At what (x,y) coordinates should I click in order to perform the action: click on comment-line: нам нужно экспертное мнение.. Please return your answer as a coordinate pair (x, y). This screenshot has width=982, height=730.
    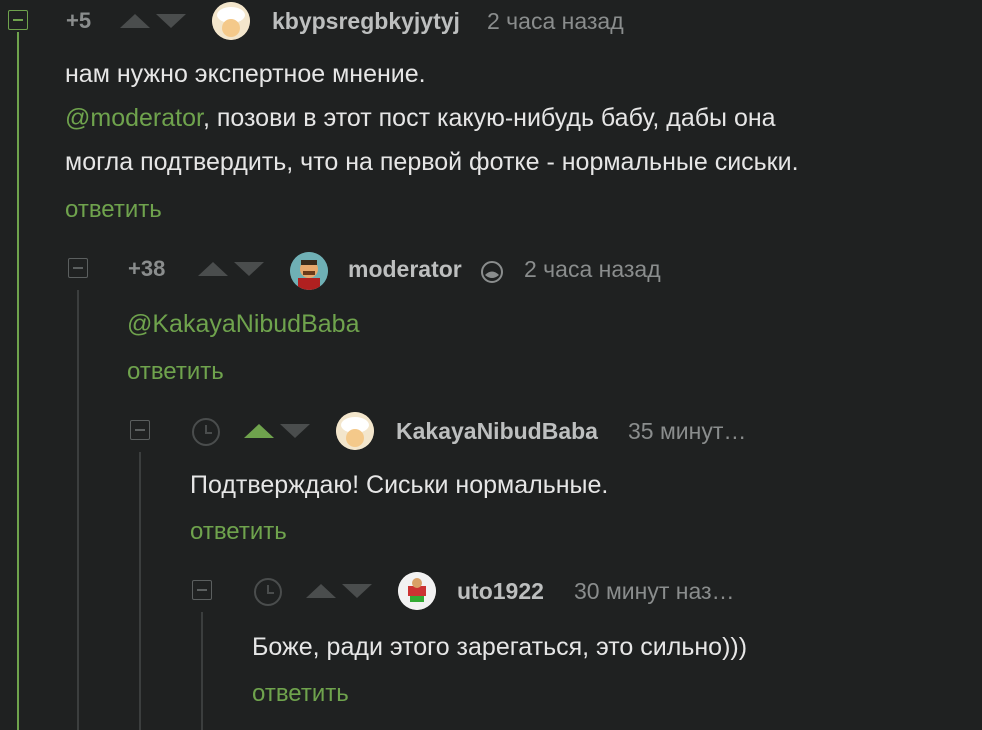
    Looking at the image, I should click on (245, 74).